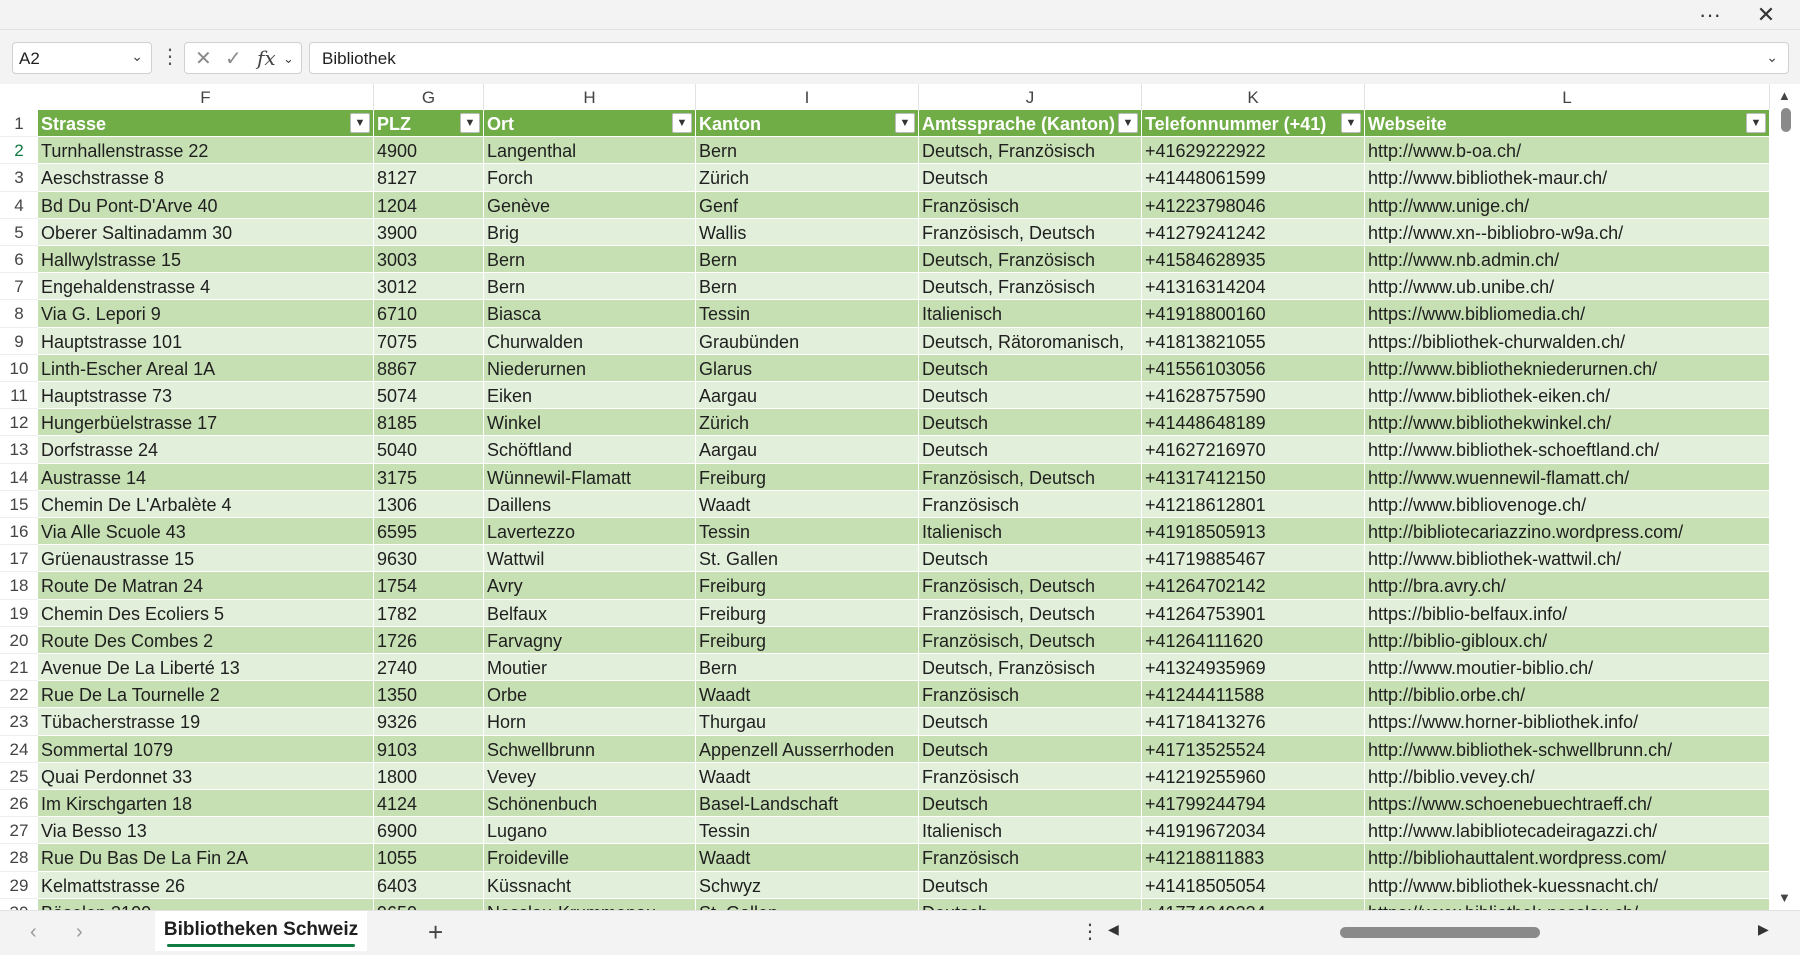 Image resolution: width=1800 pixels, height=955 pixels. Describe the element at coordinates (1567, 613) in the screenshot. I see `table-cell: https://biblio-belfaux.info/` at that location.